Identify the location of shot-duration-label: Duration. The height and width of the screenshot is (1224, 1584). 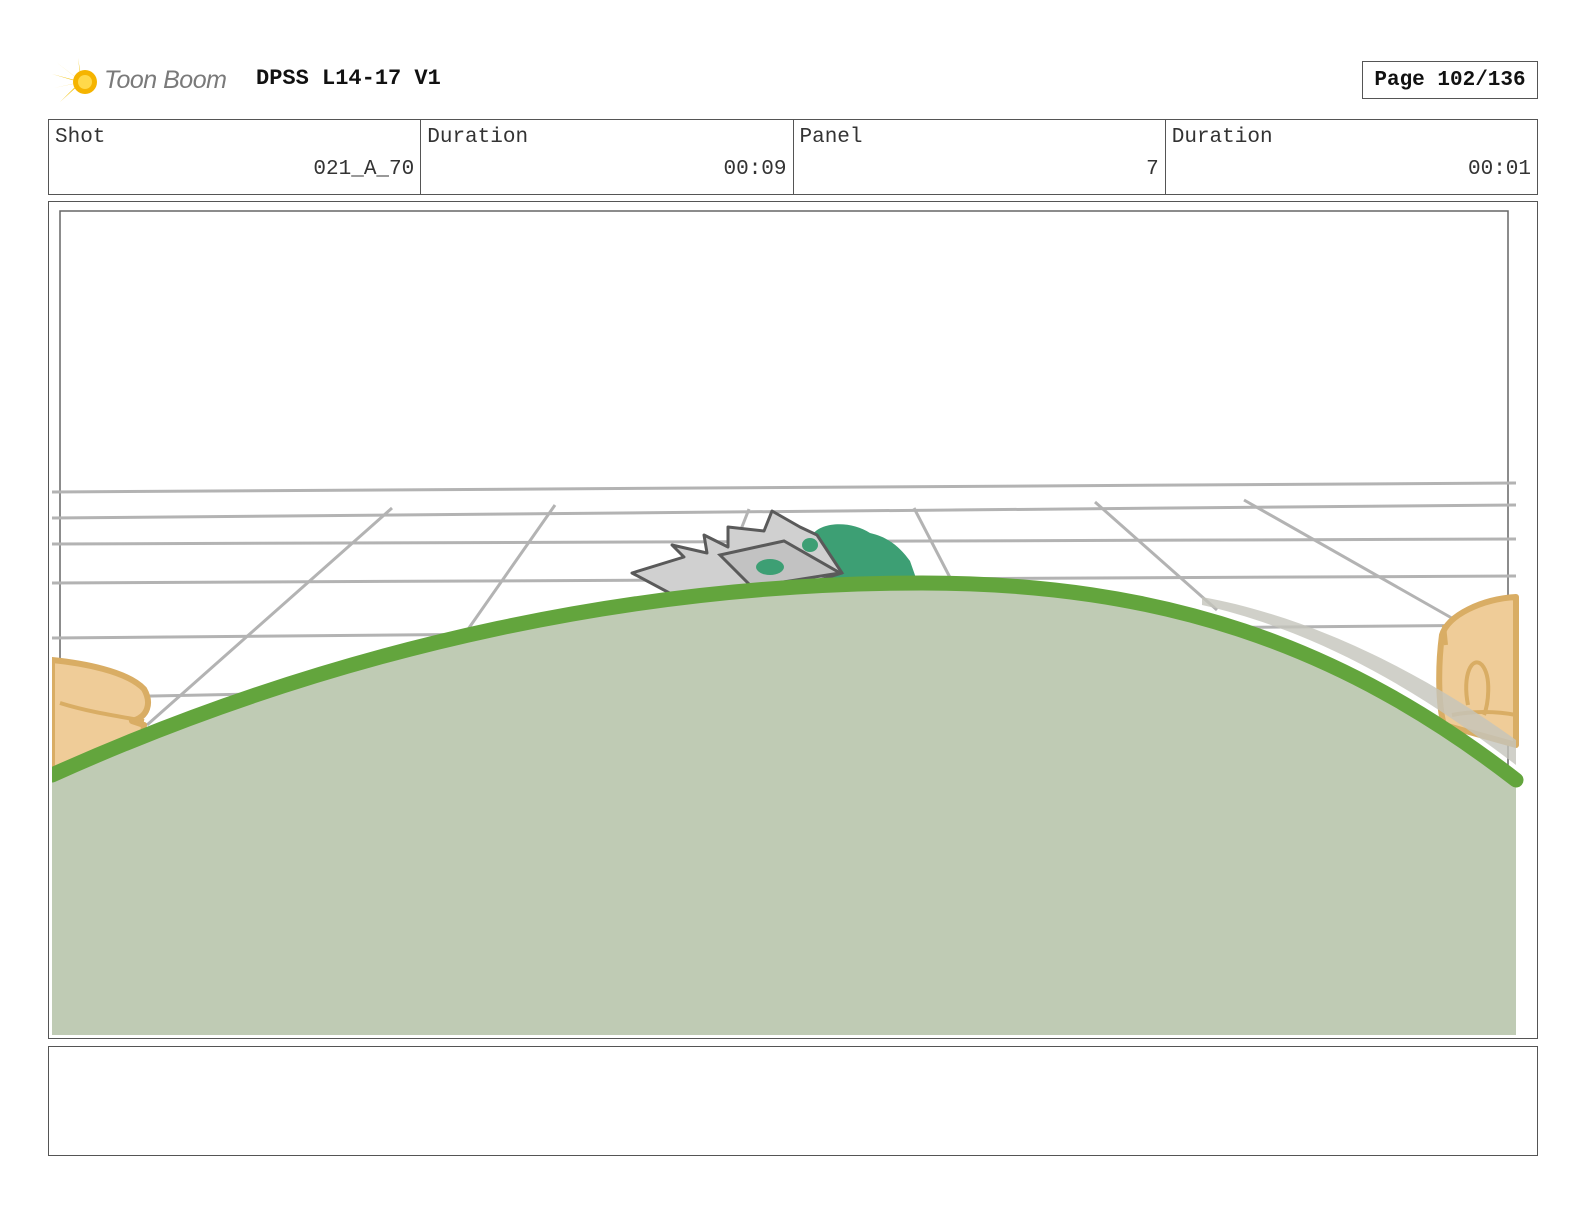
(478, 137).